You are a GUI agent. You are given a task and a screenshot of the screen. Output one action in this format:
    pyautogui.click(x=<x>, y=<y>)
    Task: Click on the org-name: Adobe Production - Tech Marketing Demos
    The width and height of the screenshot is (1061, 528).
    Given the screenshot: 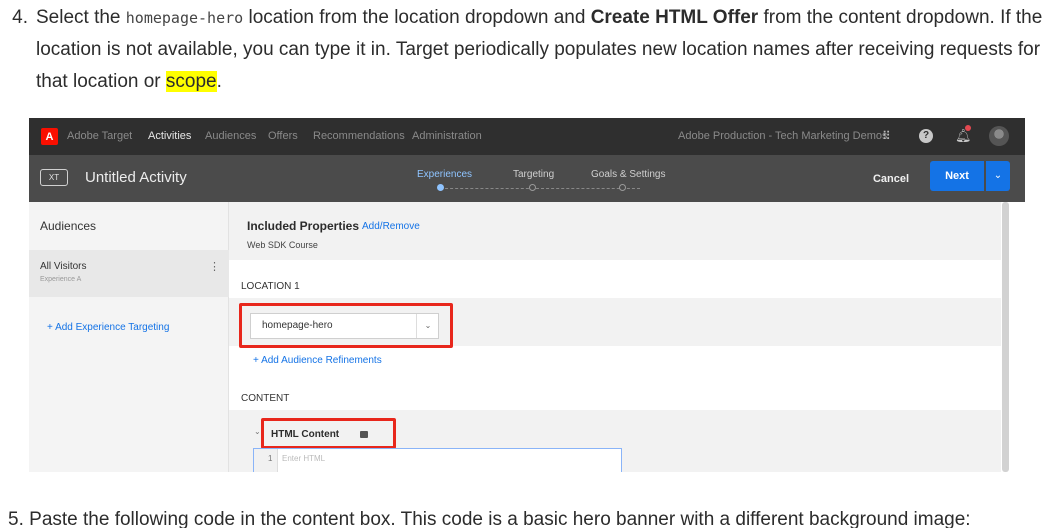 What is the action you would take?
    pyautogui.click(x=783, y=136)
    